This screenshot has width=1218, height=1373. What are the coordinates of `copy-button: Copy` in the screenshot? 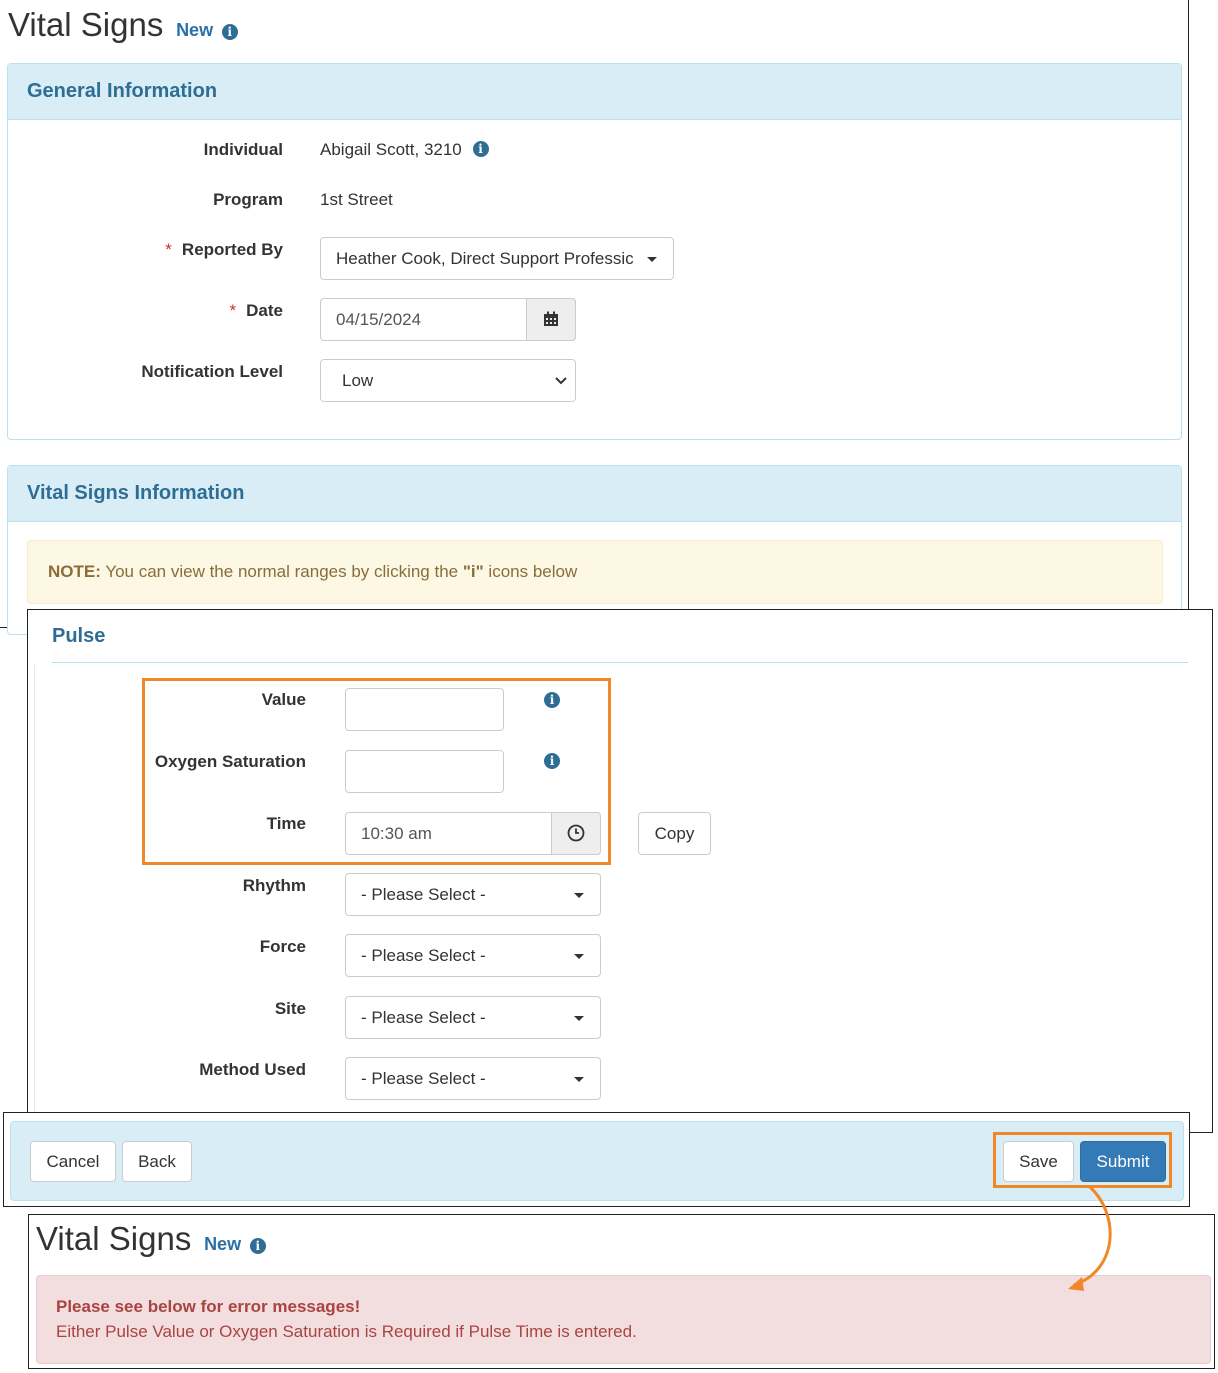 It's located at (674, 833).